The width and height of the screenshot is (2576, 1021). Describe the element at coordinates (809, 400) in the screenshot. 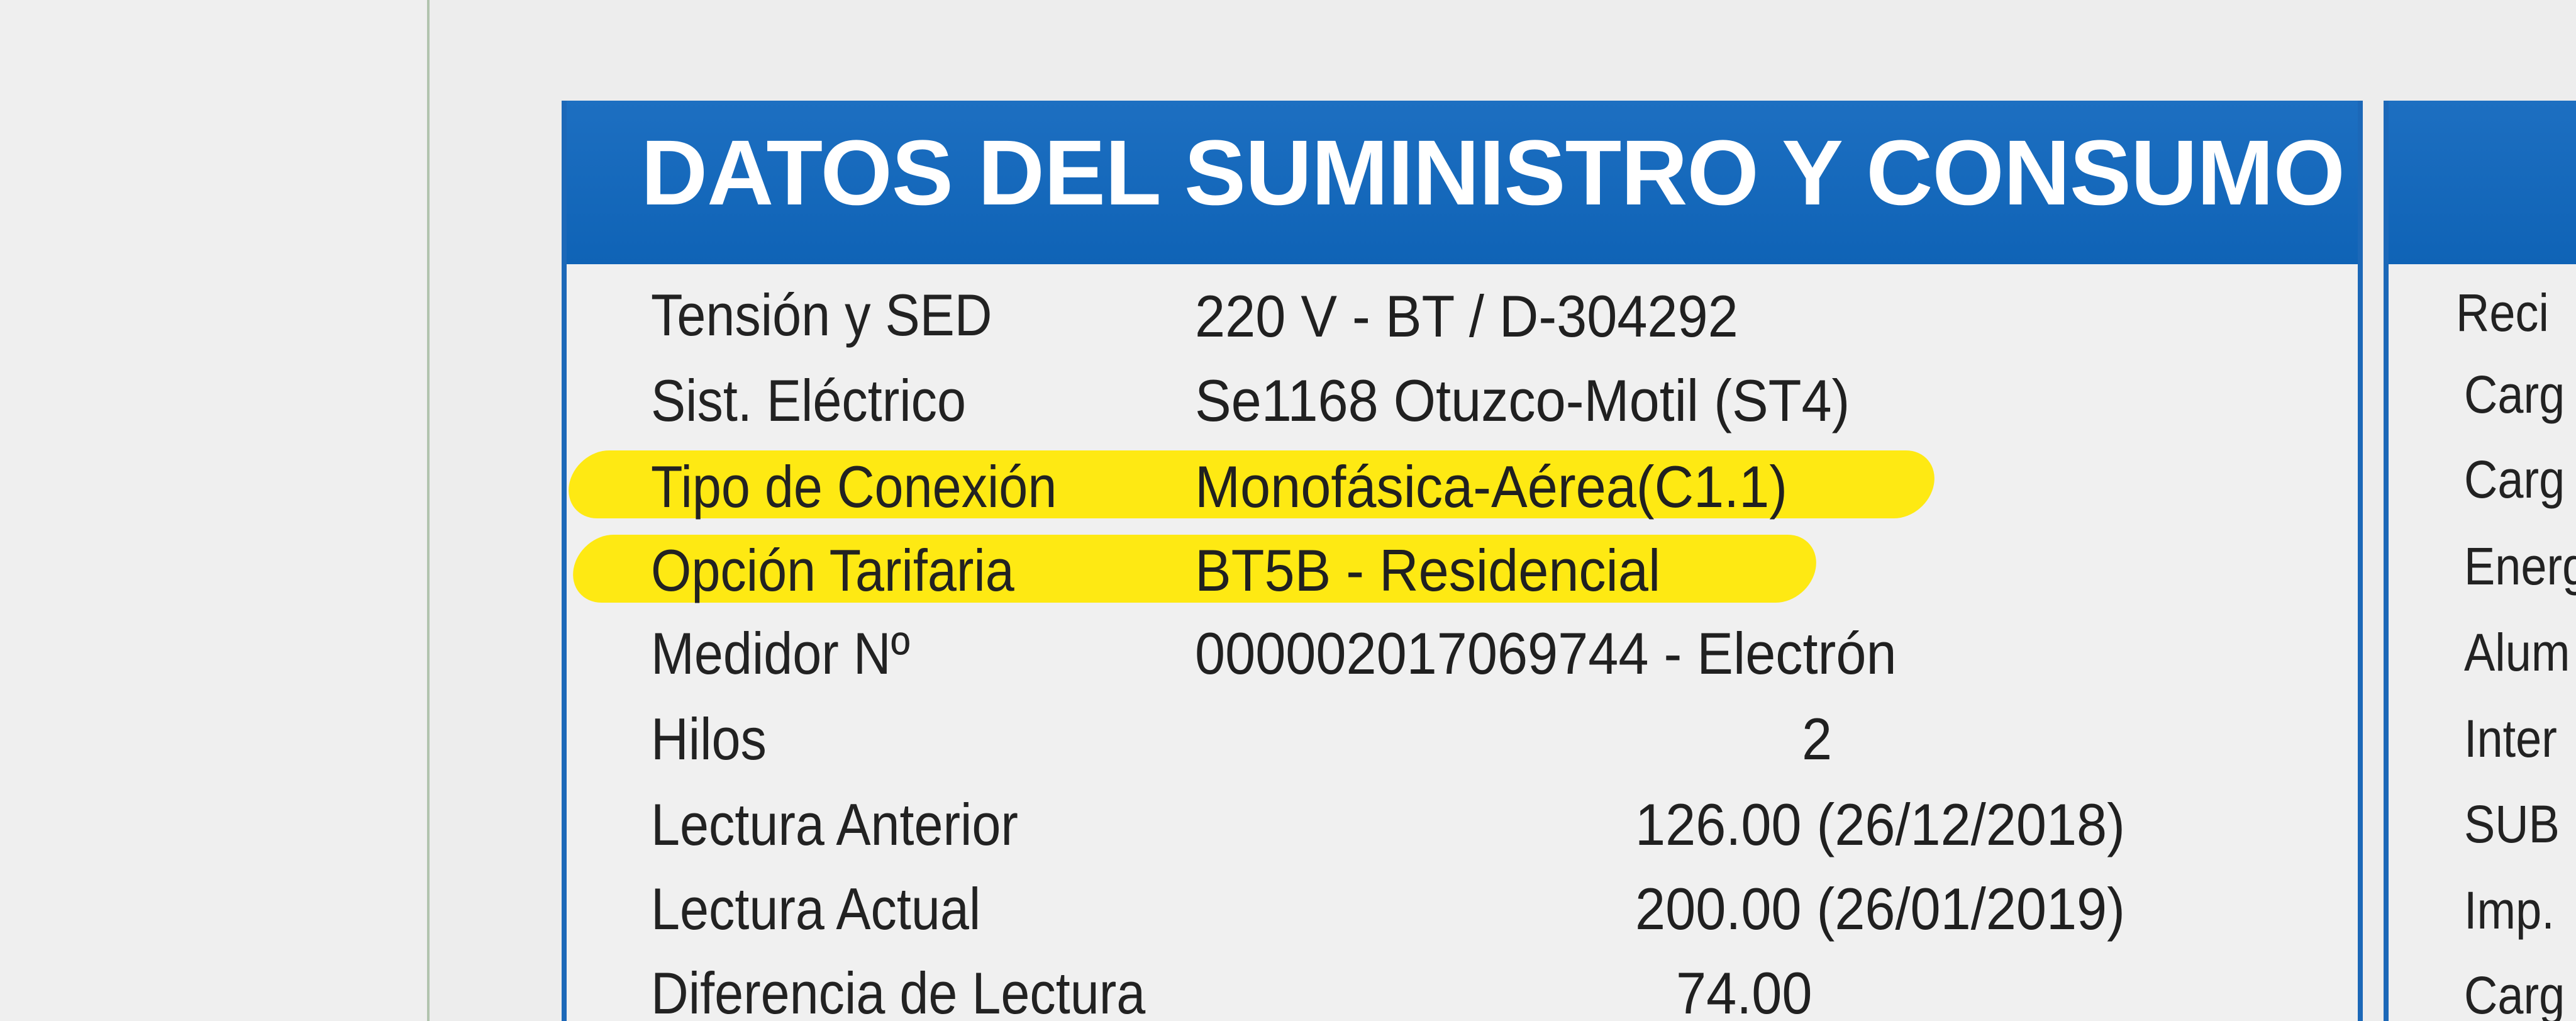

I see `row-label-electrical-system: Sist. Eléctrico` at that location.